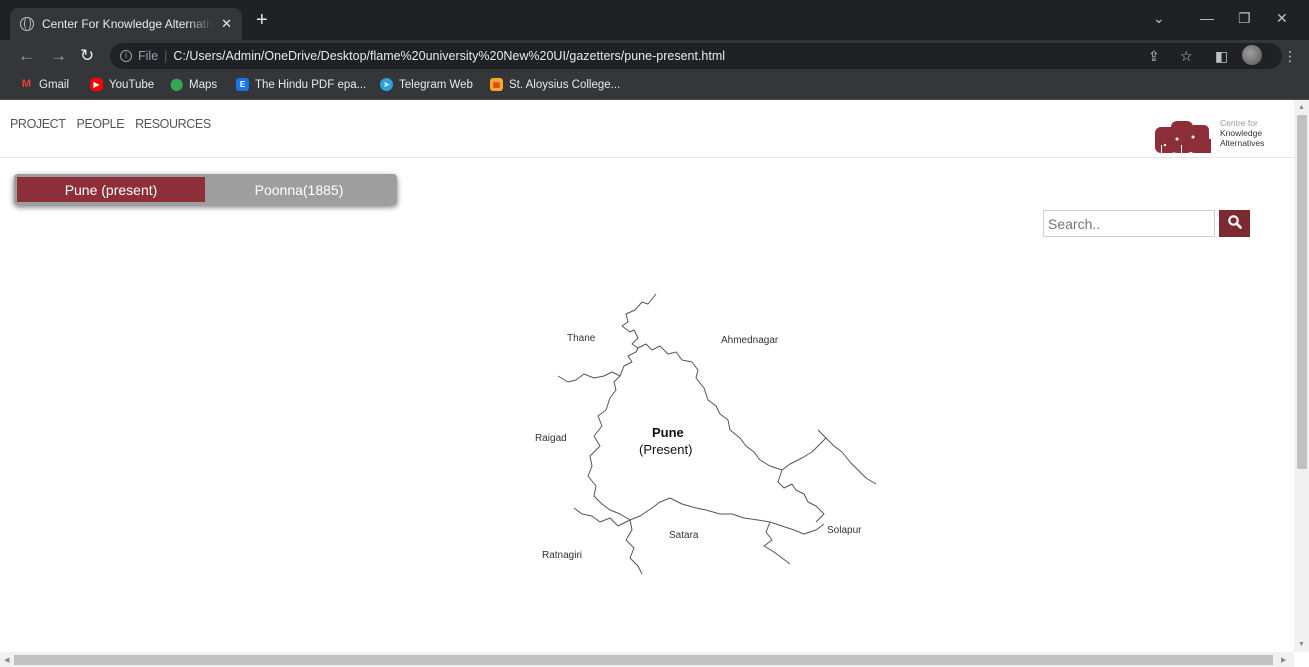 The height and width of the screenshot is (667, 1309). Describe the element at coordinates (847, 457) in the screenshot. I see `map-boundary-east` at that location.